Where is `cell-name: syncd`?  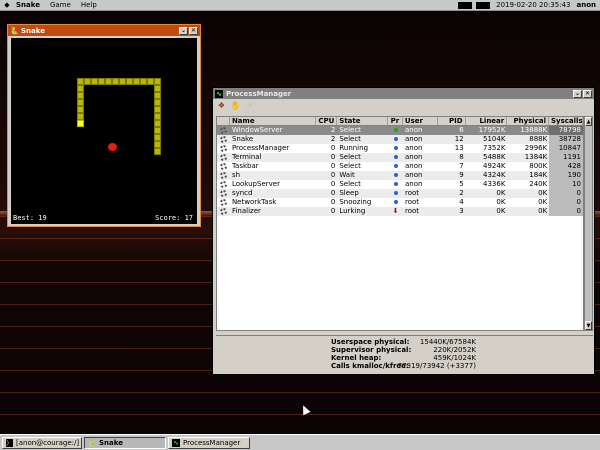 cell-name: syncd is located at coordinates (242, 193).